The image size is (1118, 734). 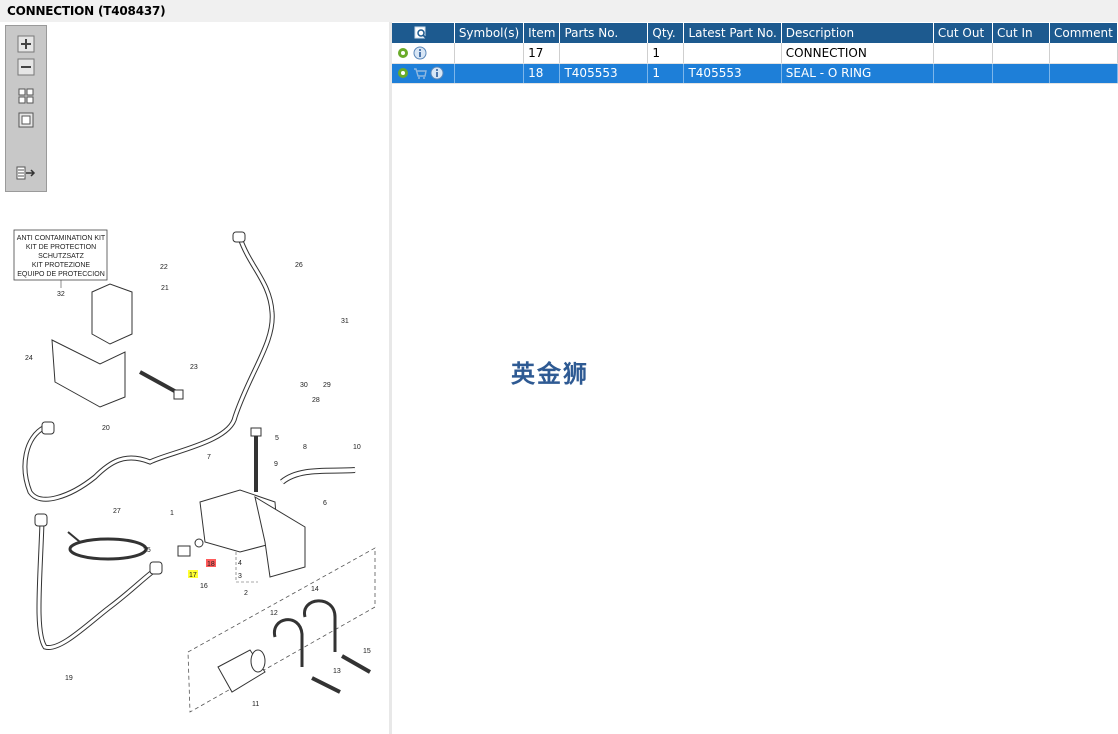 I want to click on svg-text: 16, so click(x=204, y=586).